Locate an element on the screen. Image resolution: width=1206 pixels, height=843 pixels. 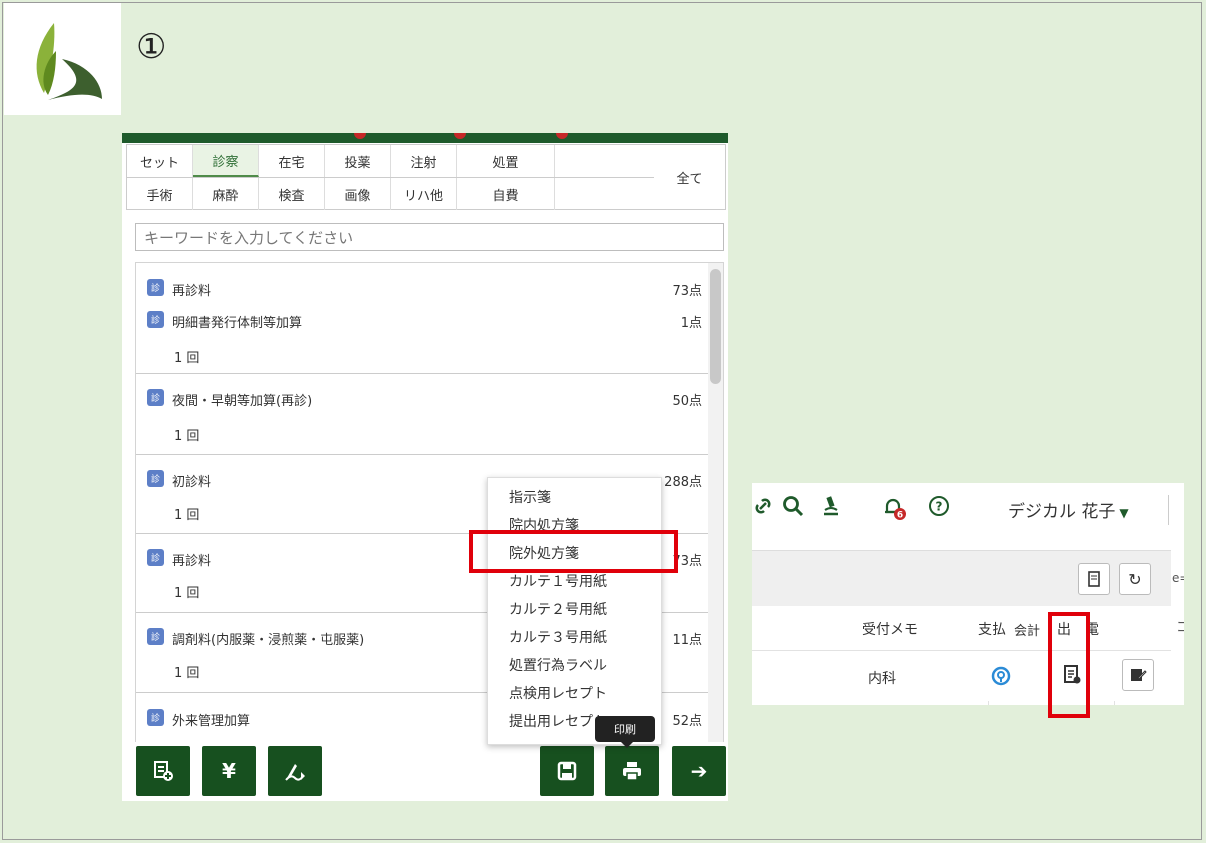
microscope-icon is located at coordinates (831, 509).